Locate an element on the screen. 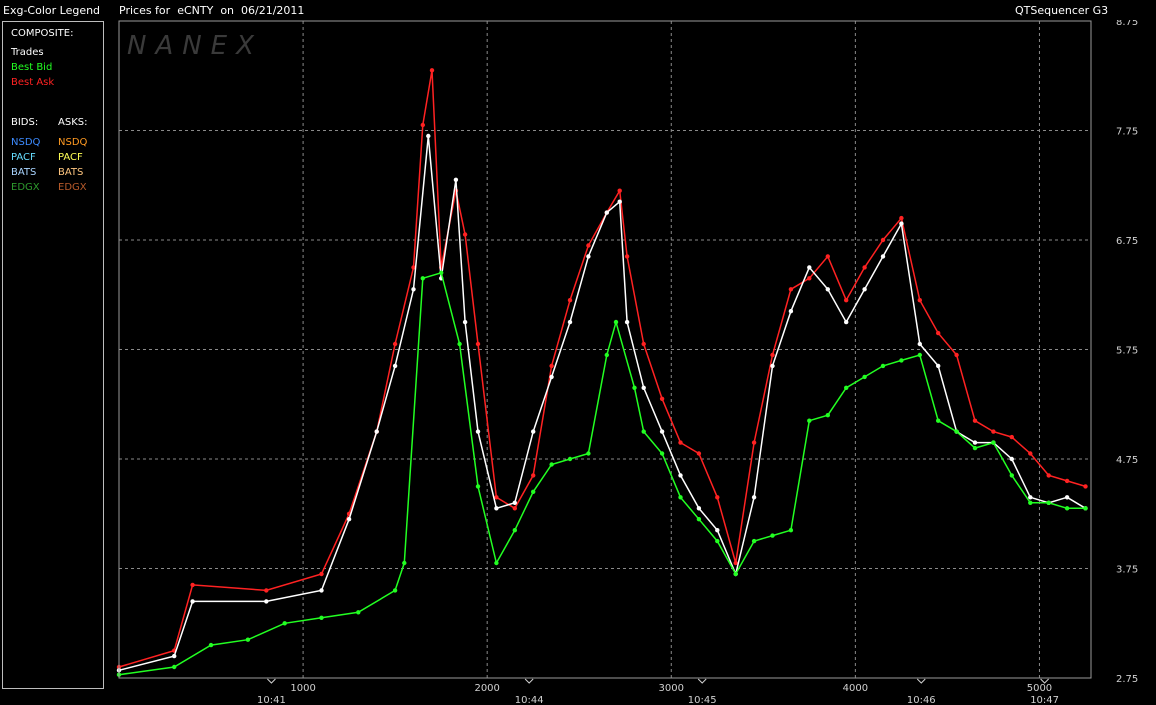 This screenshot has width=1156, height=705. legend-bid-bats: BATS is located at coordinates (24, 172).